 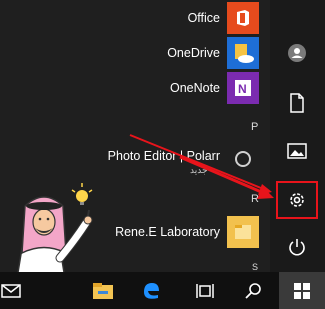 I want to click on start-icon, so click(x=302, y=290).